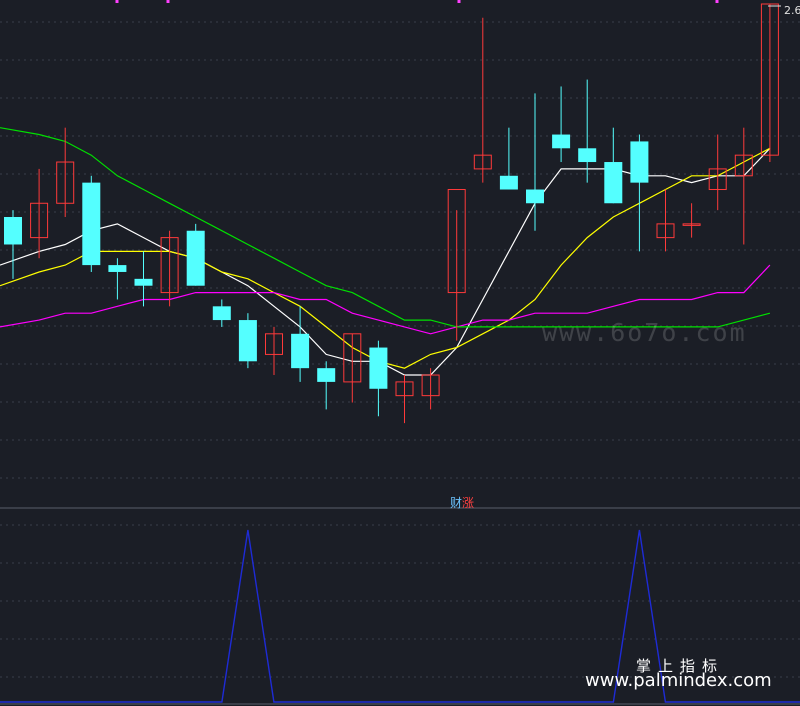 This screenshot has height=706, width=800. Describe the element at coordinates (456, 503) in the screenshot. I see `indicator-title-part1: 财` at that location.